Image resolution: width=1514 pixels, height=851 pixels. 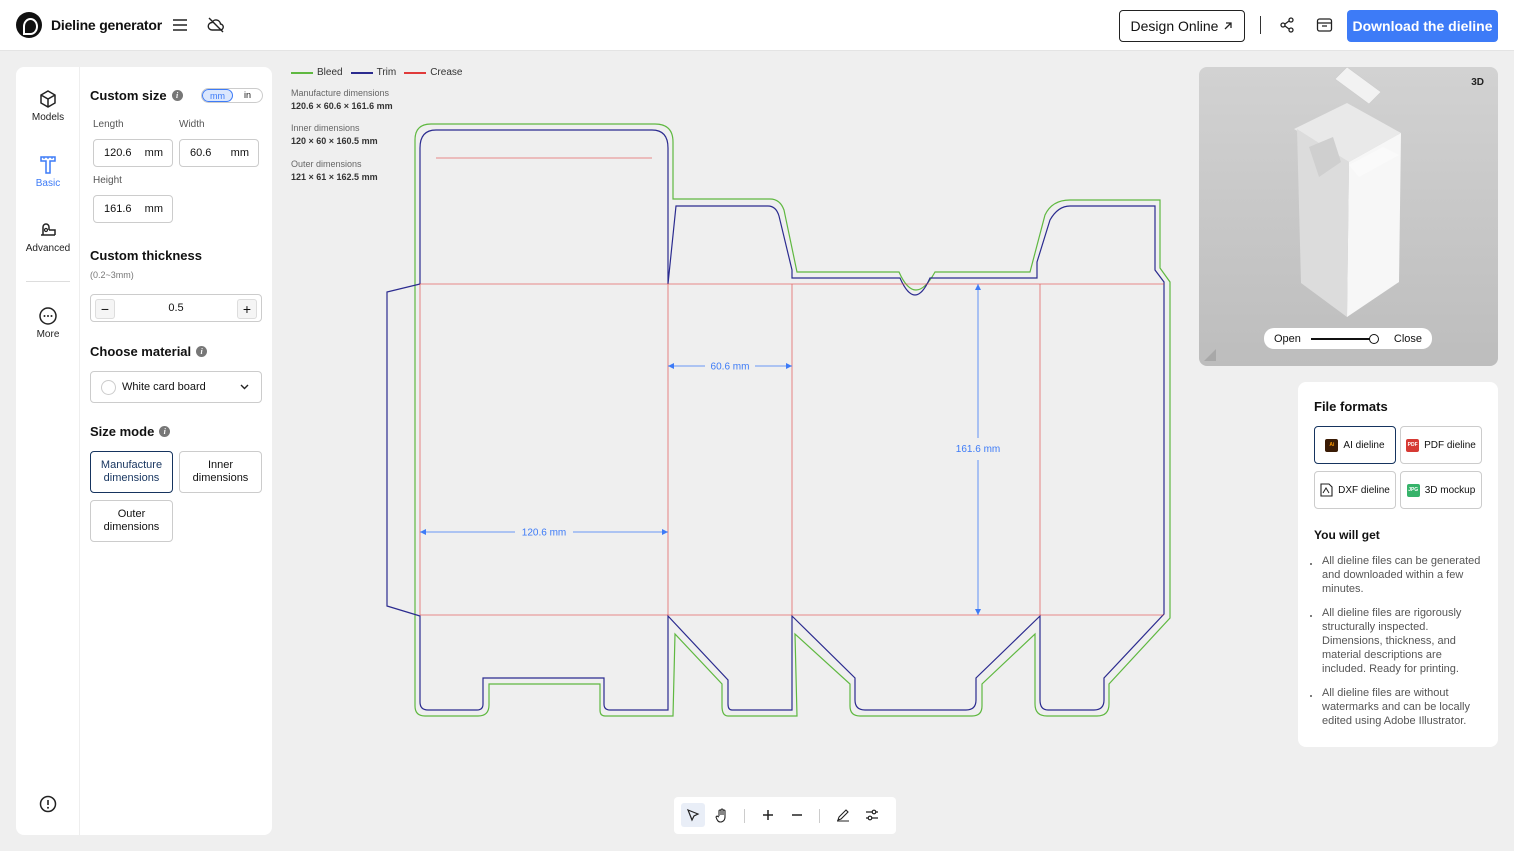 I want to click on thickness-increment-button: +, so click(x=247, y=309).